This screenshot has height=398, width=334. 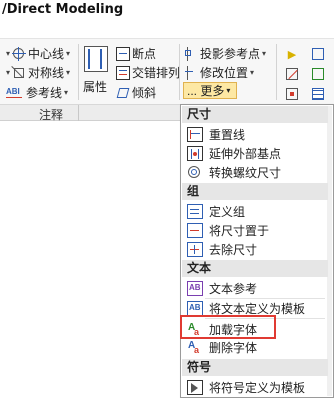 I want to click on menu-item-label: 转换螺纹尺寸, so click(x=245, y=173).